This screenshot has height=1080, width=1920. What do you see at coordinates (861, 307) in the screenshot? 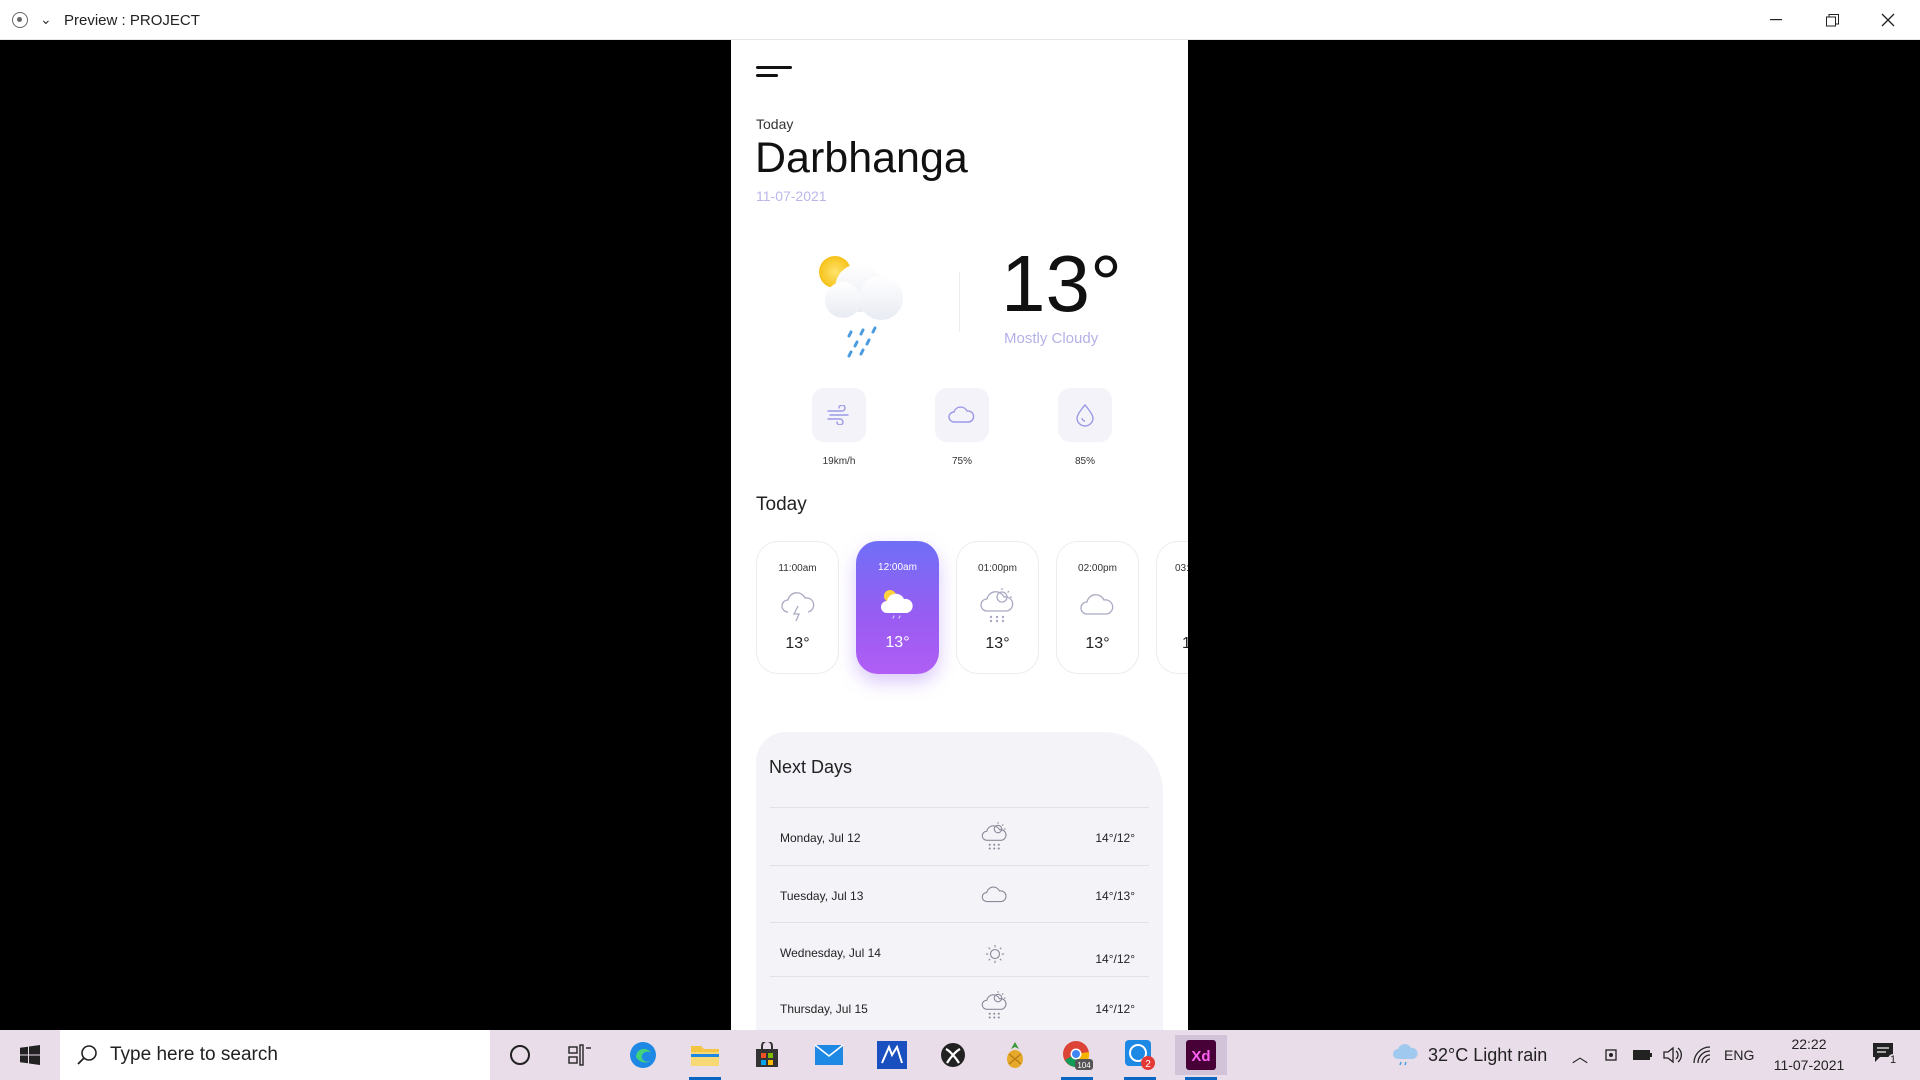
I see `sun-cloud-rain-icon` at bounding box center [861, 307].